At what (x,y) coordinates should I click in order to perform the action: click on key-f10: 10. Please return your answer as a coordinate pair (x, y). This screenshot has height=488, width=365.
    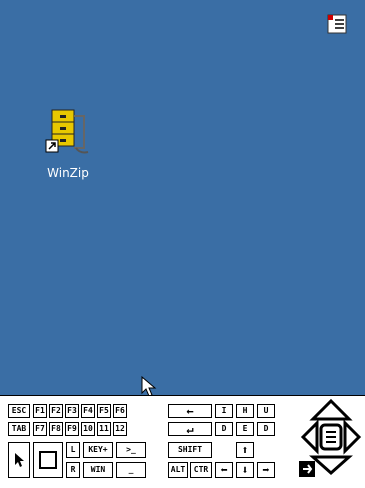
    Looking at the image, I should click on (88, 429).